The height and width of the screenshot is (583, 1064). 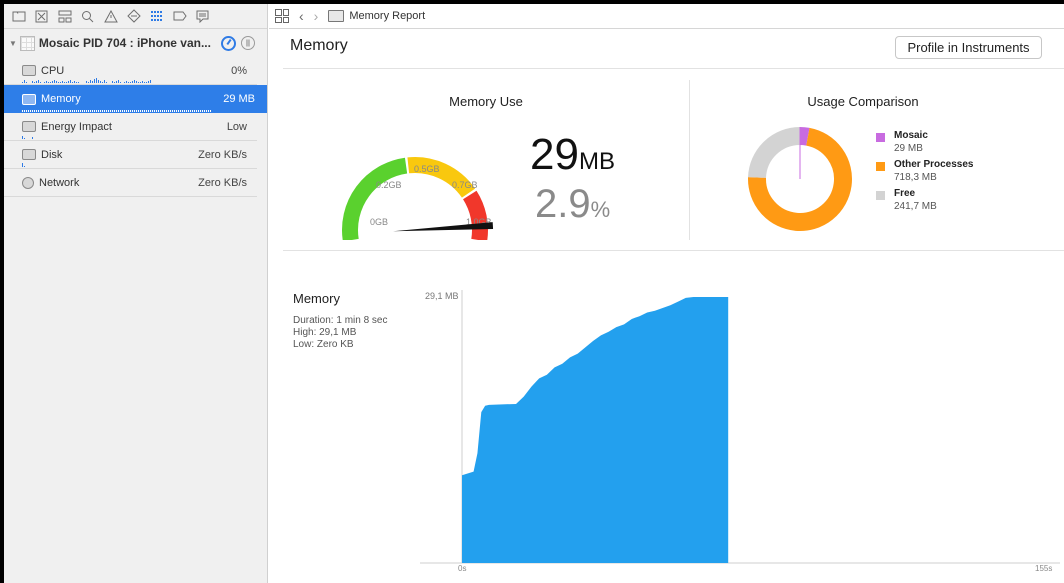 I want to click on navigator-toolbar, so click(x=135, y=16).